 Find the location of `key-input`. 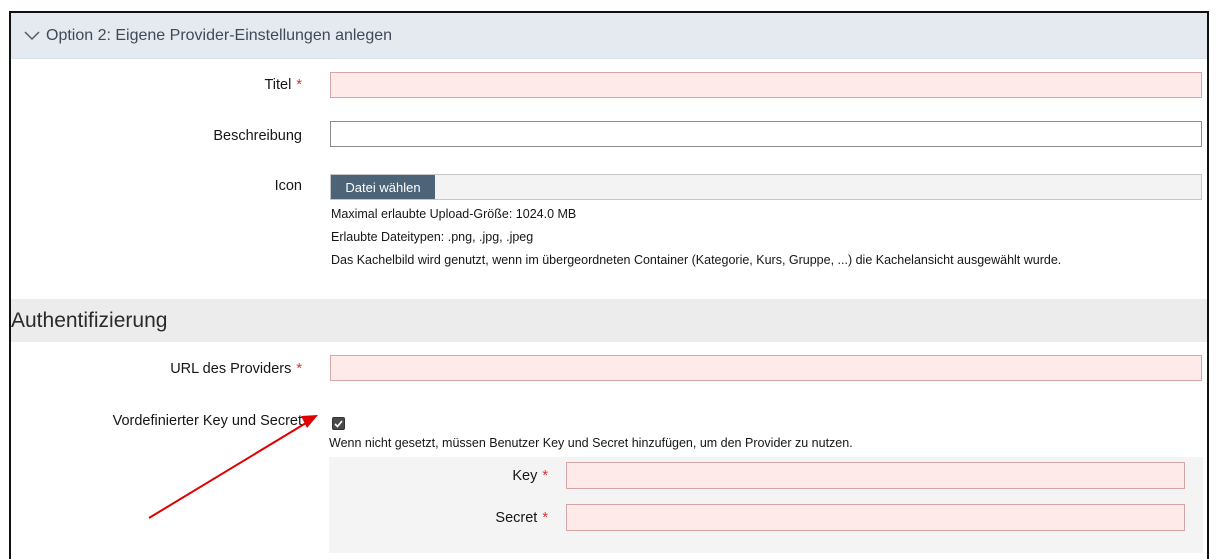

key-input is located at coordinates (875, 475).